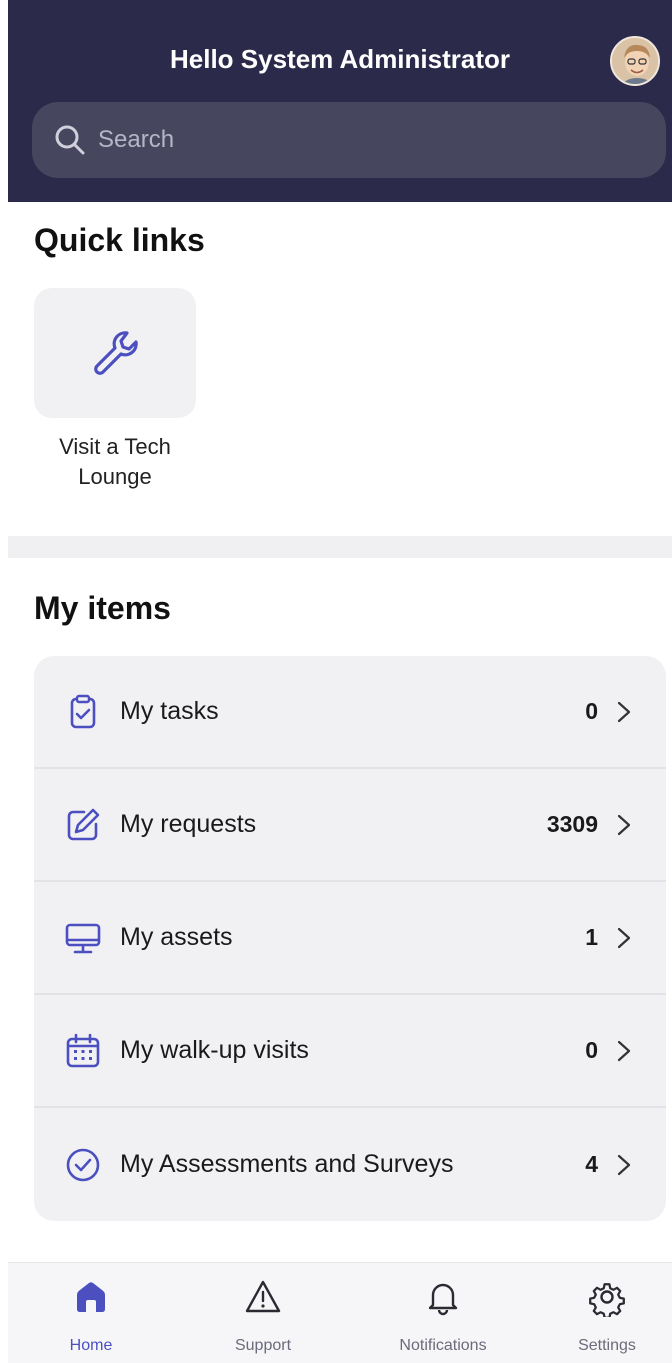 This screenshot has height=1363, width=672. I want to click on calendar-icon, so click(83, 1050).